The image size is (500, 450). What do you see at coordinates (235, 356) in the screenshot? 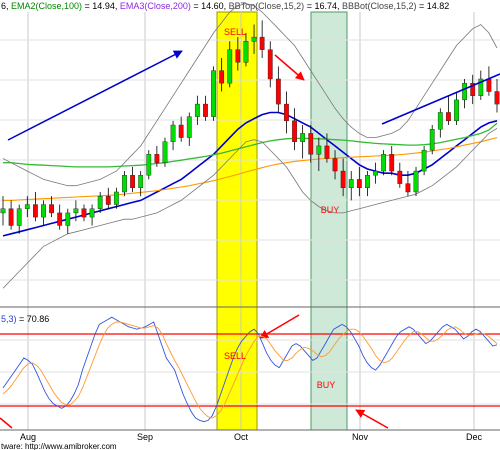
I see `sell-label-bottom: SELL` at bounding box center [235, 356].